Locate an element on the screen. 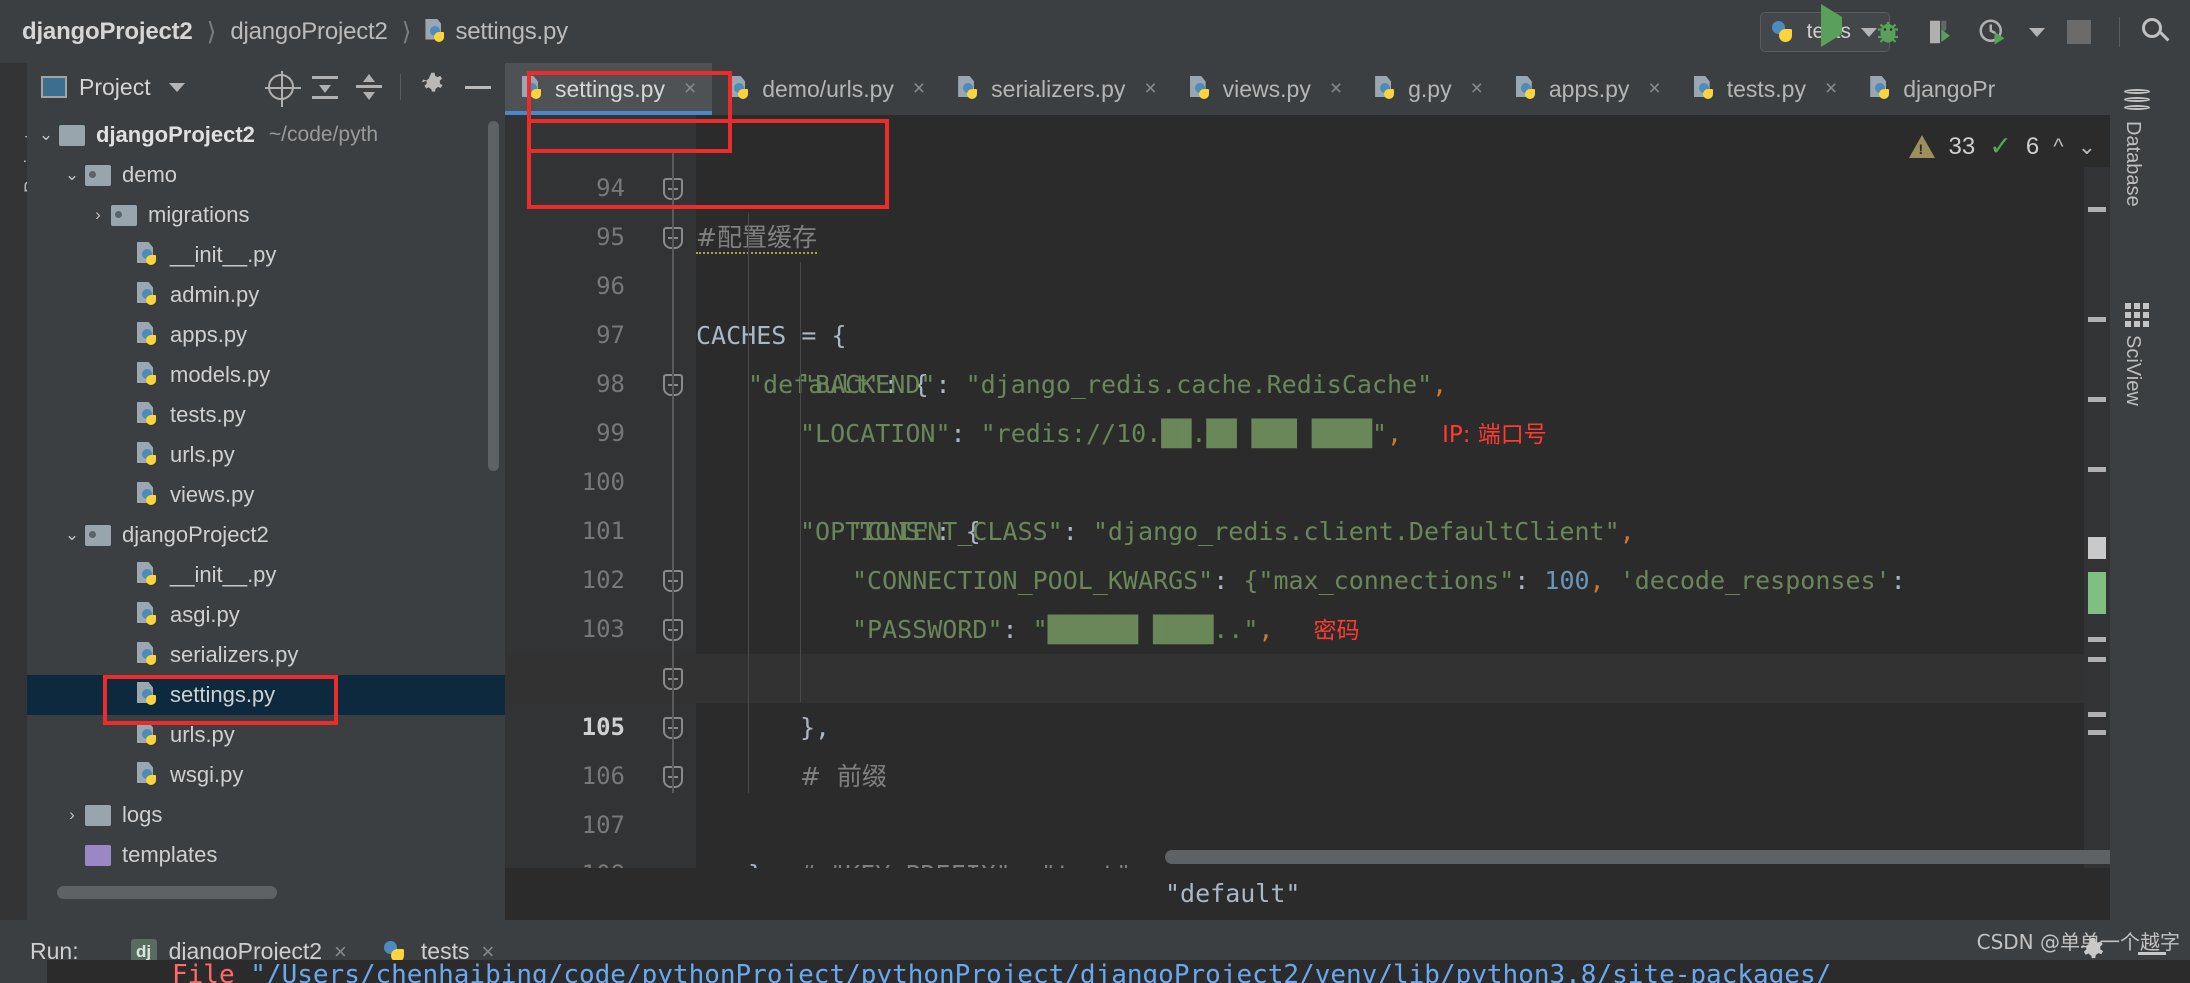  project-horizontal-scrollbar is located at coordinates (167, 892).